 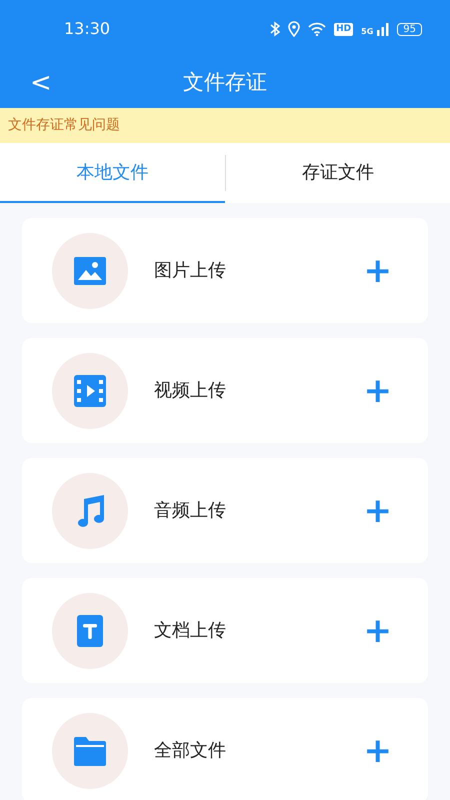 I want to click on video-icon, so click(x=90, y=390).